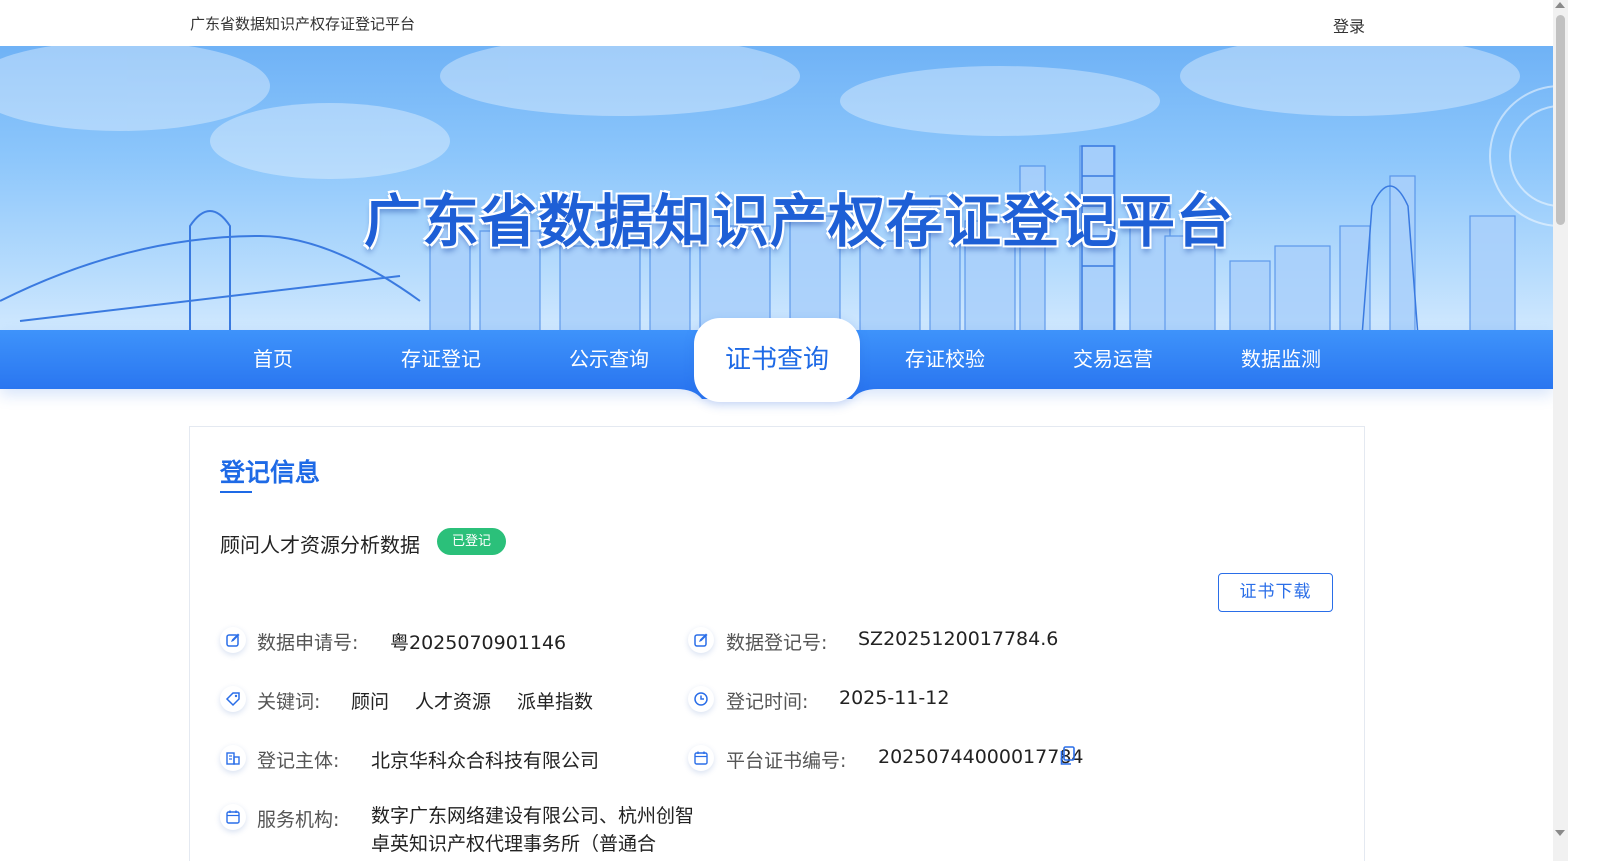 The image size is (1600, 861). Describe the element at coordinates (298, 761) in the screenshot. I see `registrant-label: 登记主体:` at that location.